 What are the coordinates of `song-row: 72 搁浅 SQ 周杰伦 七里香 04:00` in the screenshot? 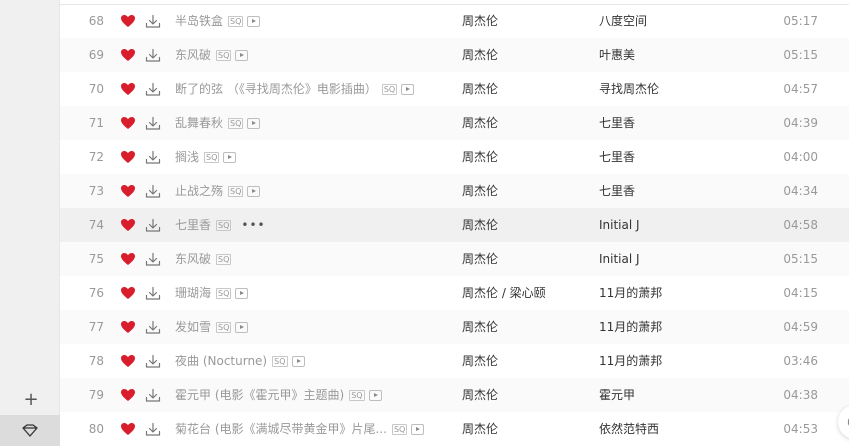 It's located at (454, 157).